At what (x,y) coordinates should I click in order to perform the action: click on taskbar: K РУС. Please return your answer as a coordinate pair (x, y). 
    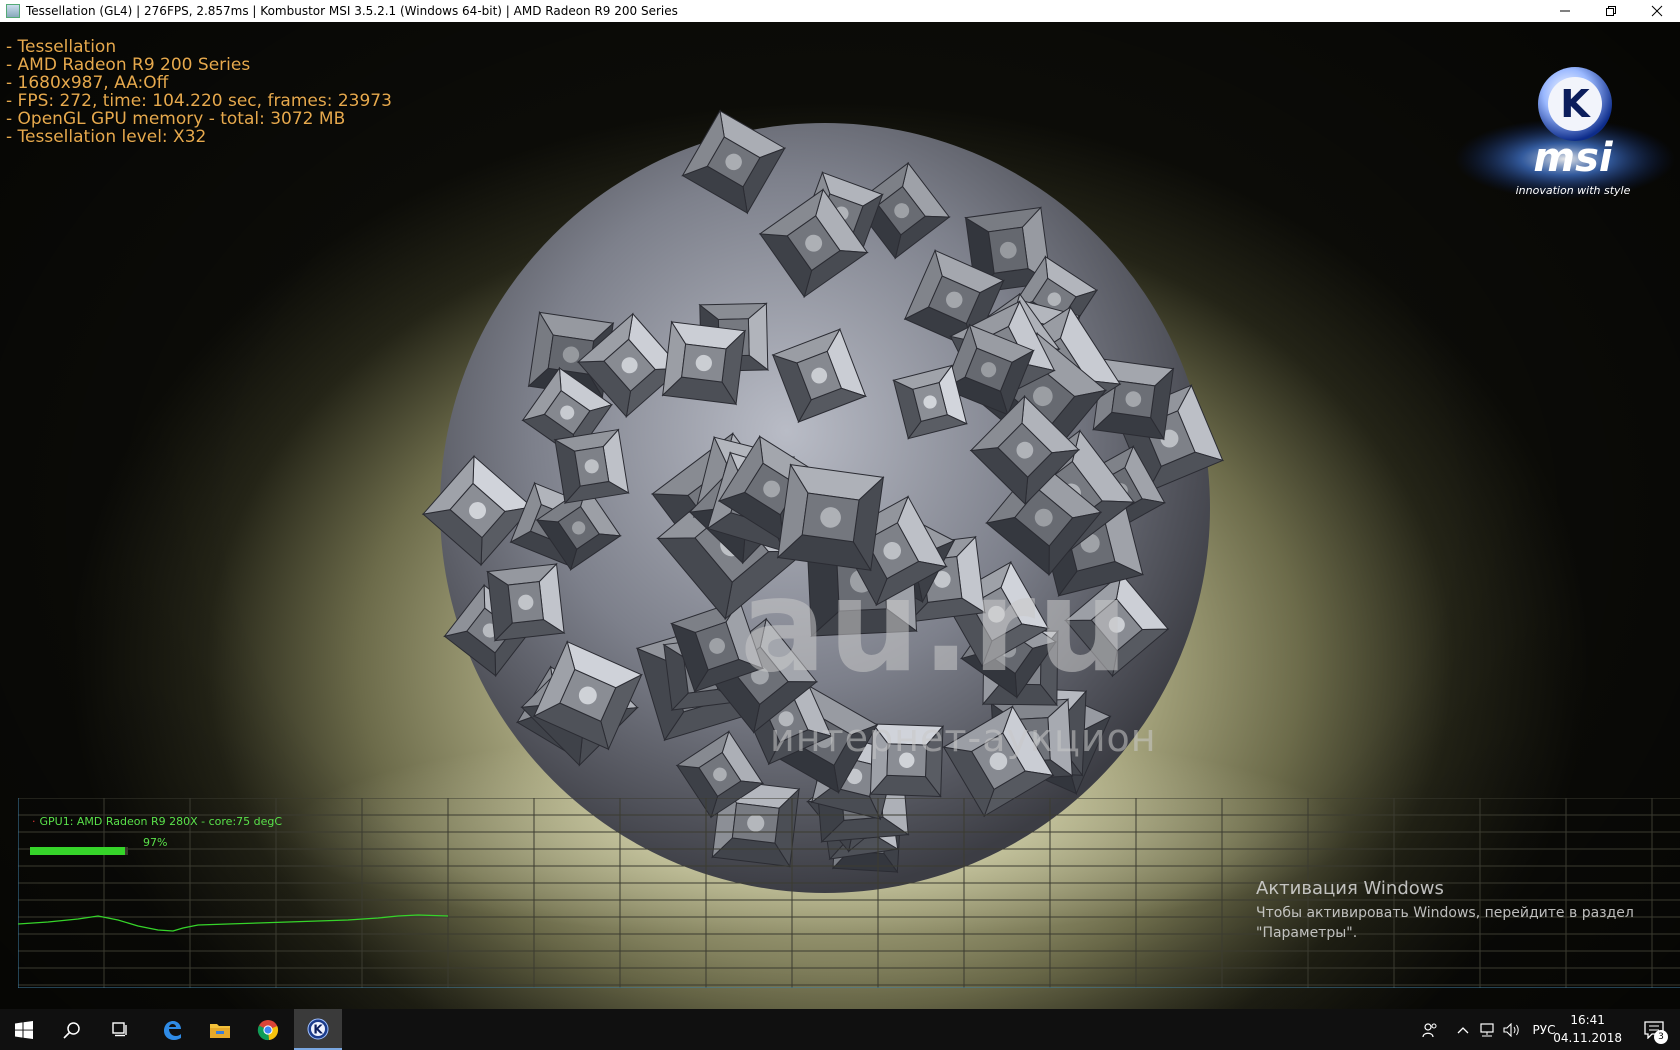
    Looking at the image, I should click on (840, 1029).